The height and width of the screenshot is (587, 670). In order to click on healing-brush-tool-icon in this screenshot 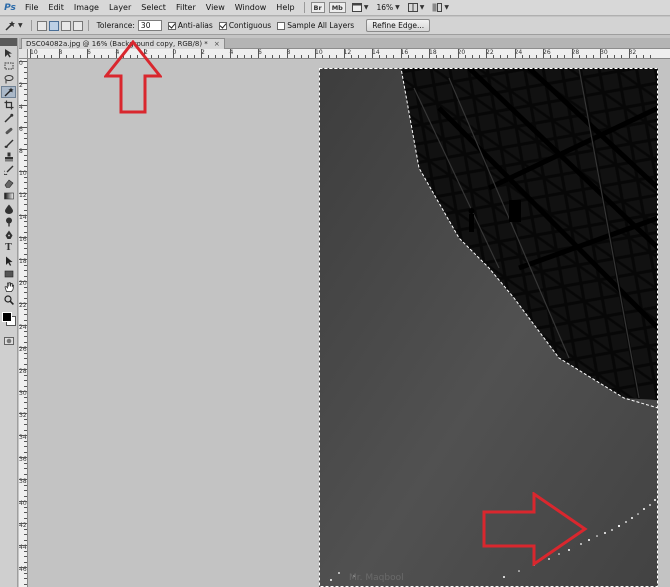, I will do `click(8, 131)`.